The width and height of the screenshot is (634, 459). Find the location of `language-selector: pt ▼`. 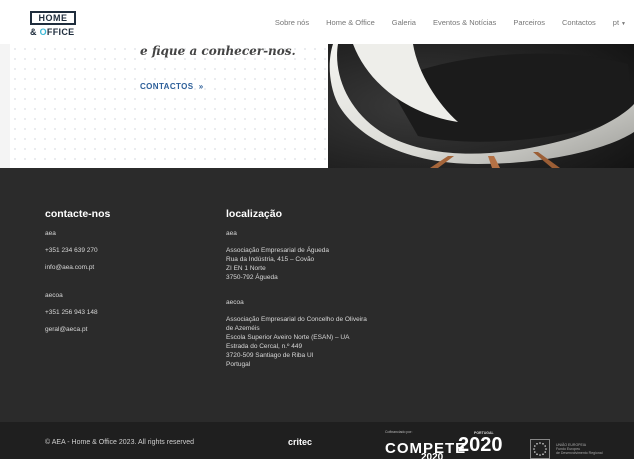

language-selector: pt ▼ is located at coordinates (619, 22).